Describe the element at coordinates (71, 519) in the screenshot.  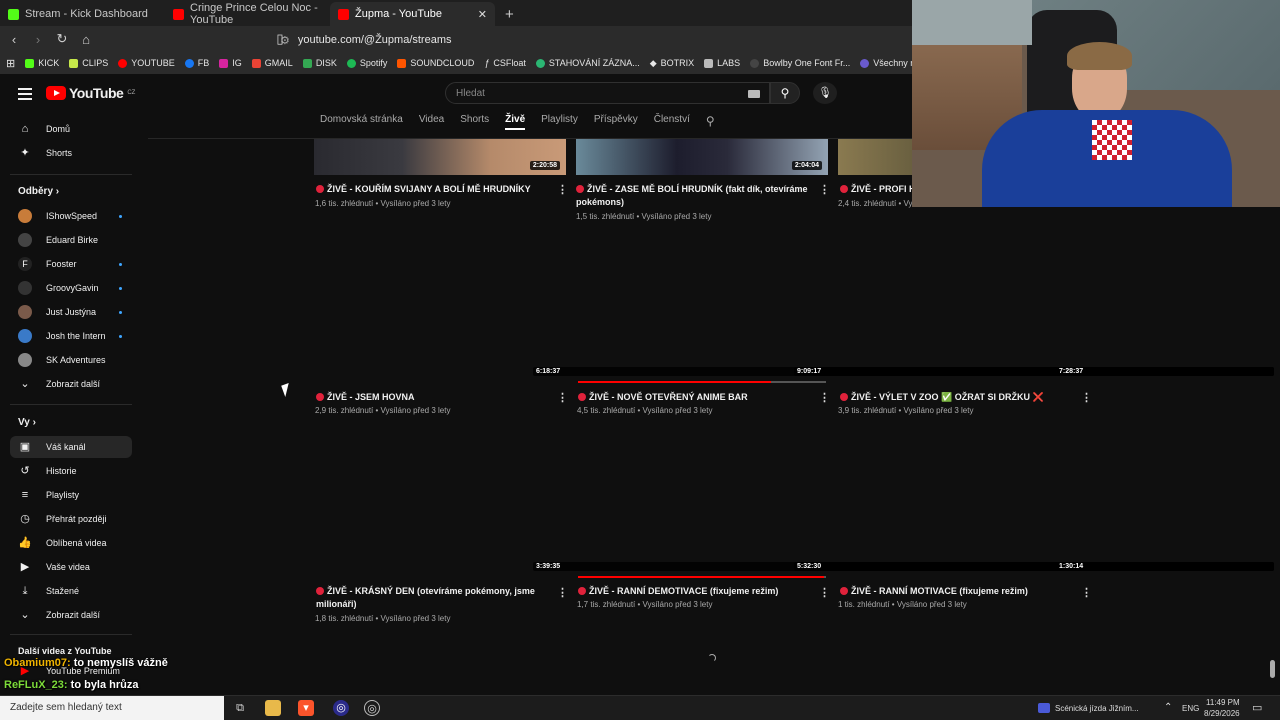
I see `sidebar-item-watch-later: ◷ Přehrát později` at that location.